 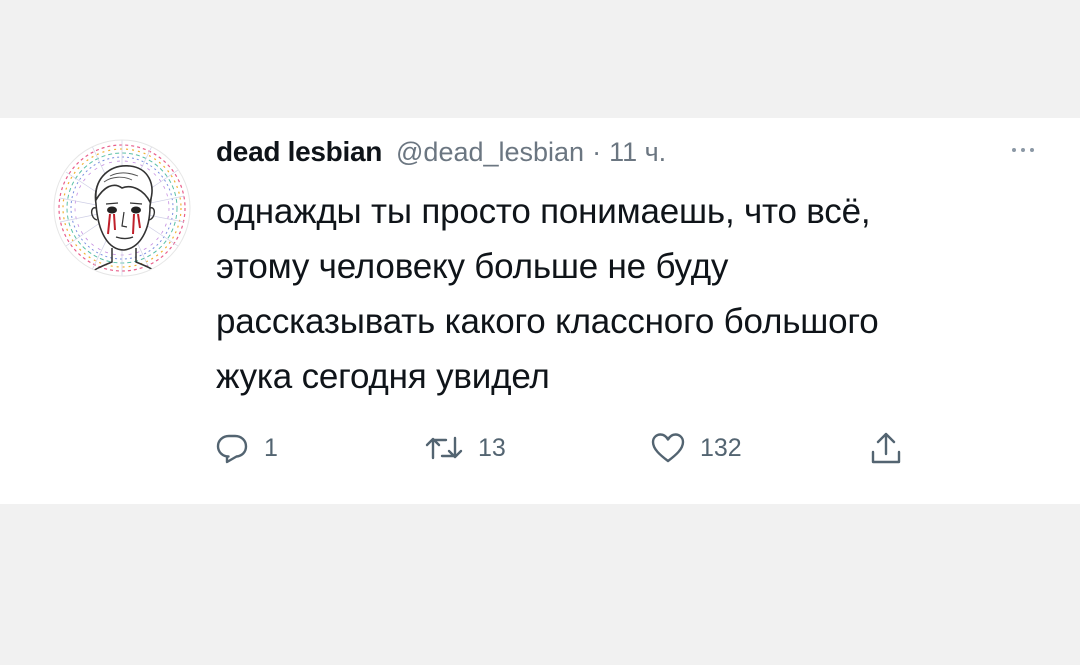 I want to click on share-button, so click(x=886, y=449).